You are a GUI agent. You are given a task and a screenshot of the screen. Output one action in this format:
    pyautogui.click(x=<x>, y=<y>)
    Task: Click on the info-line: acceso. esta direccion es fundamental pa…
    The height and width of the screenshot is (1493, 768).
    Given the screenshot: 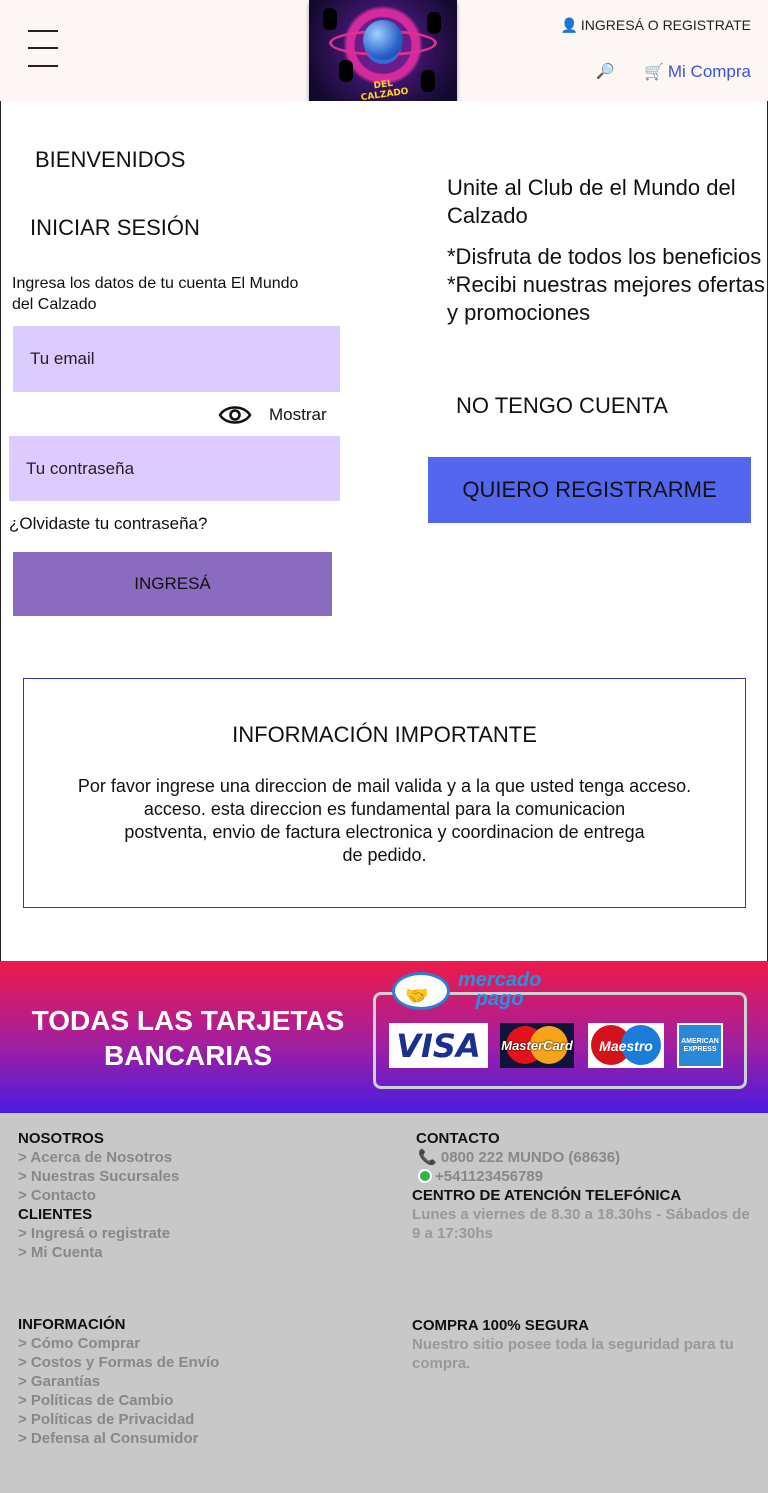 What is the action you would take?
    pyautogui.click(x=384, y=809)
    